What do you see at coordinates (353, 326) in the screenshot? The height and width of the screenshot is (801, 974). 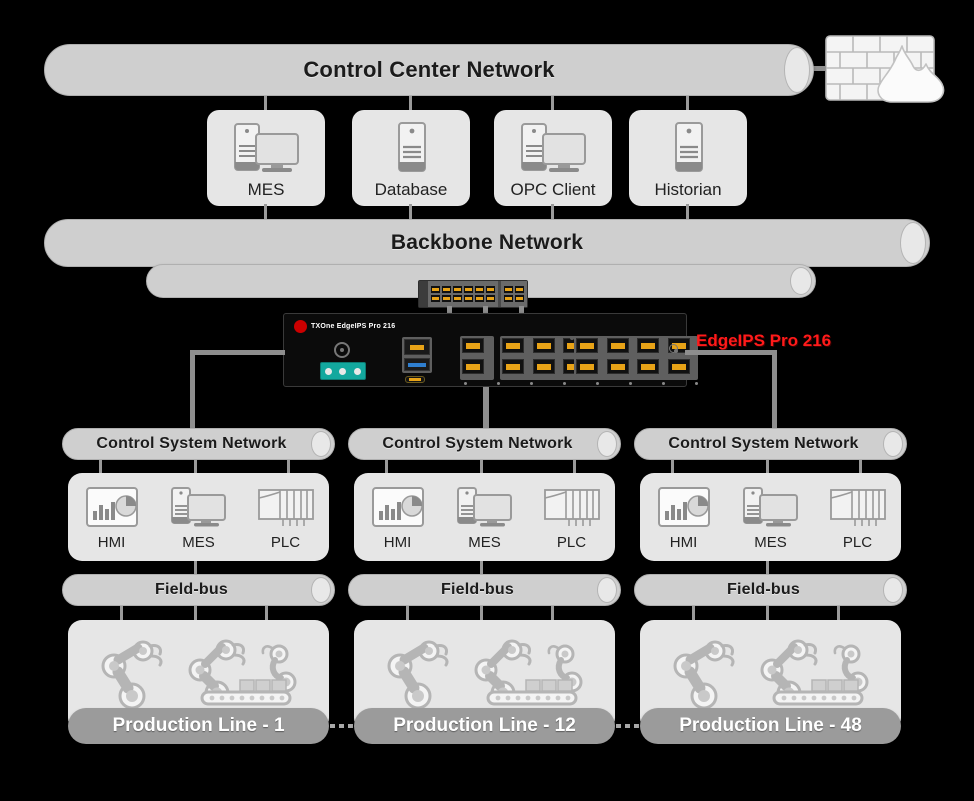 I see `appliance-brand-text: TXOne EdgeIPS Pro 216` at bounding box center [353, 326].